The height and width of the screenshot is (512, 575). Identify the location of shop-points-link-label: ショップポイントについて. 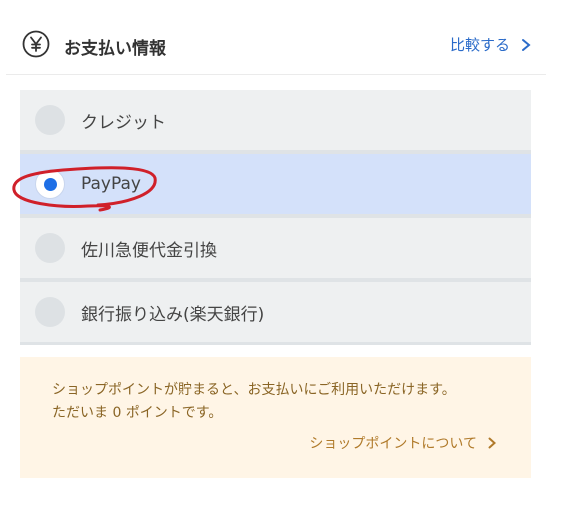
(393, 443).